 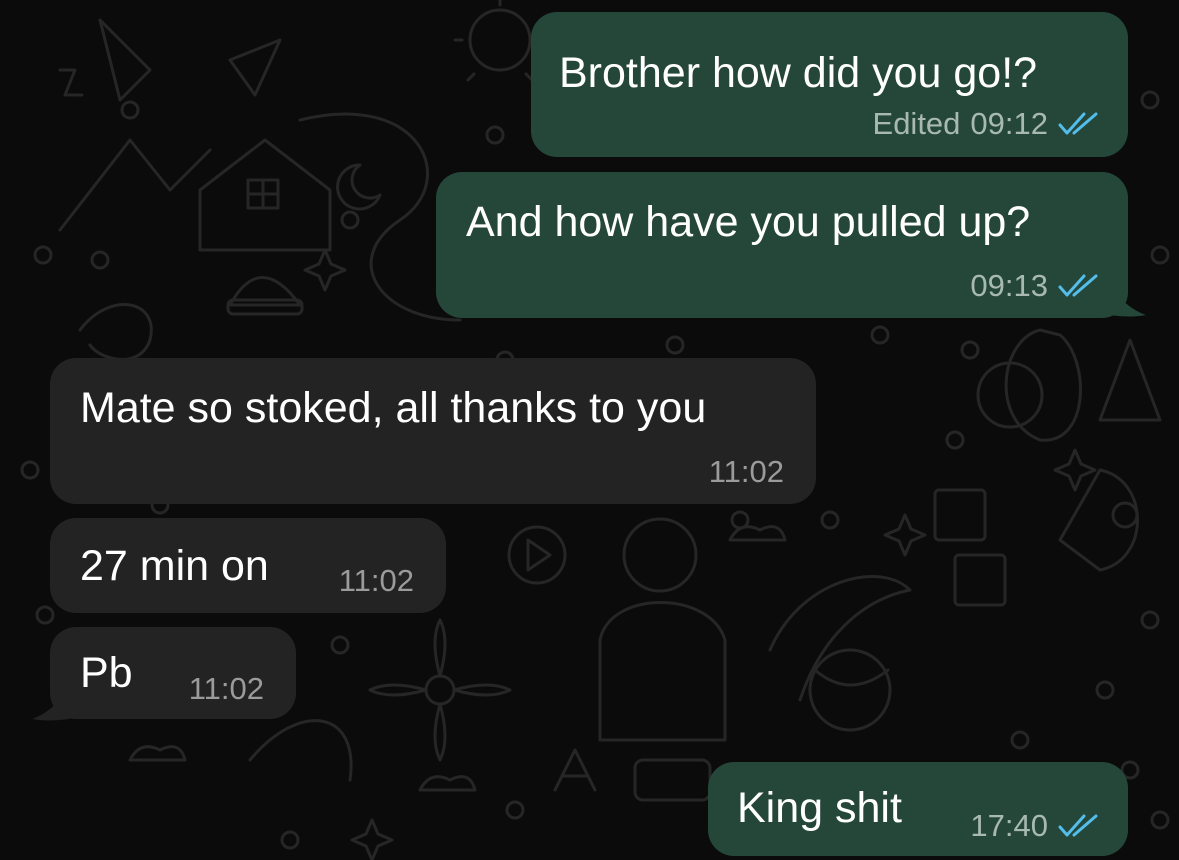 I want to click on message-text: 27 min on, so click(x=174, y=566).